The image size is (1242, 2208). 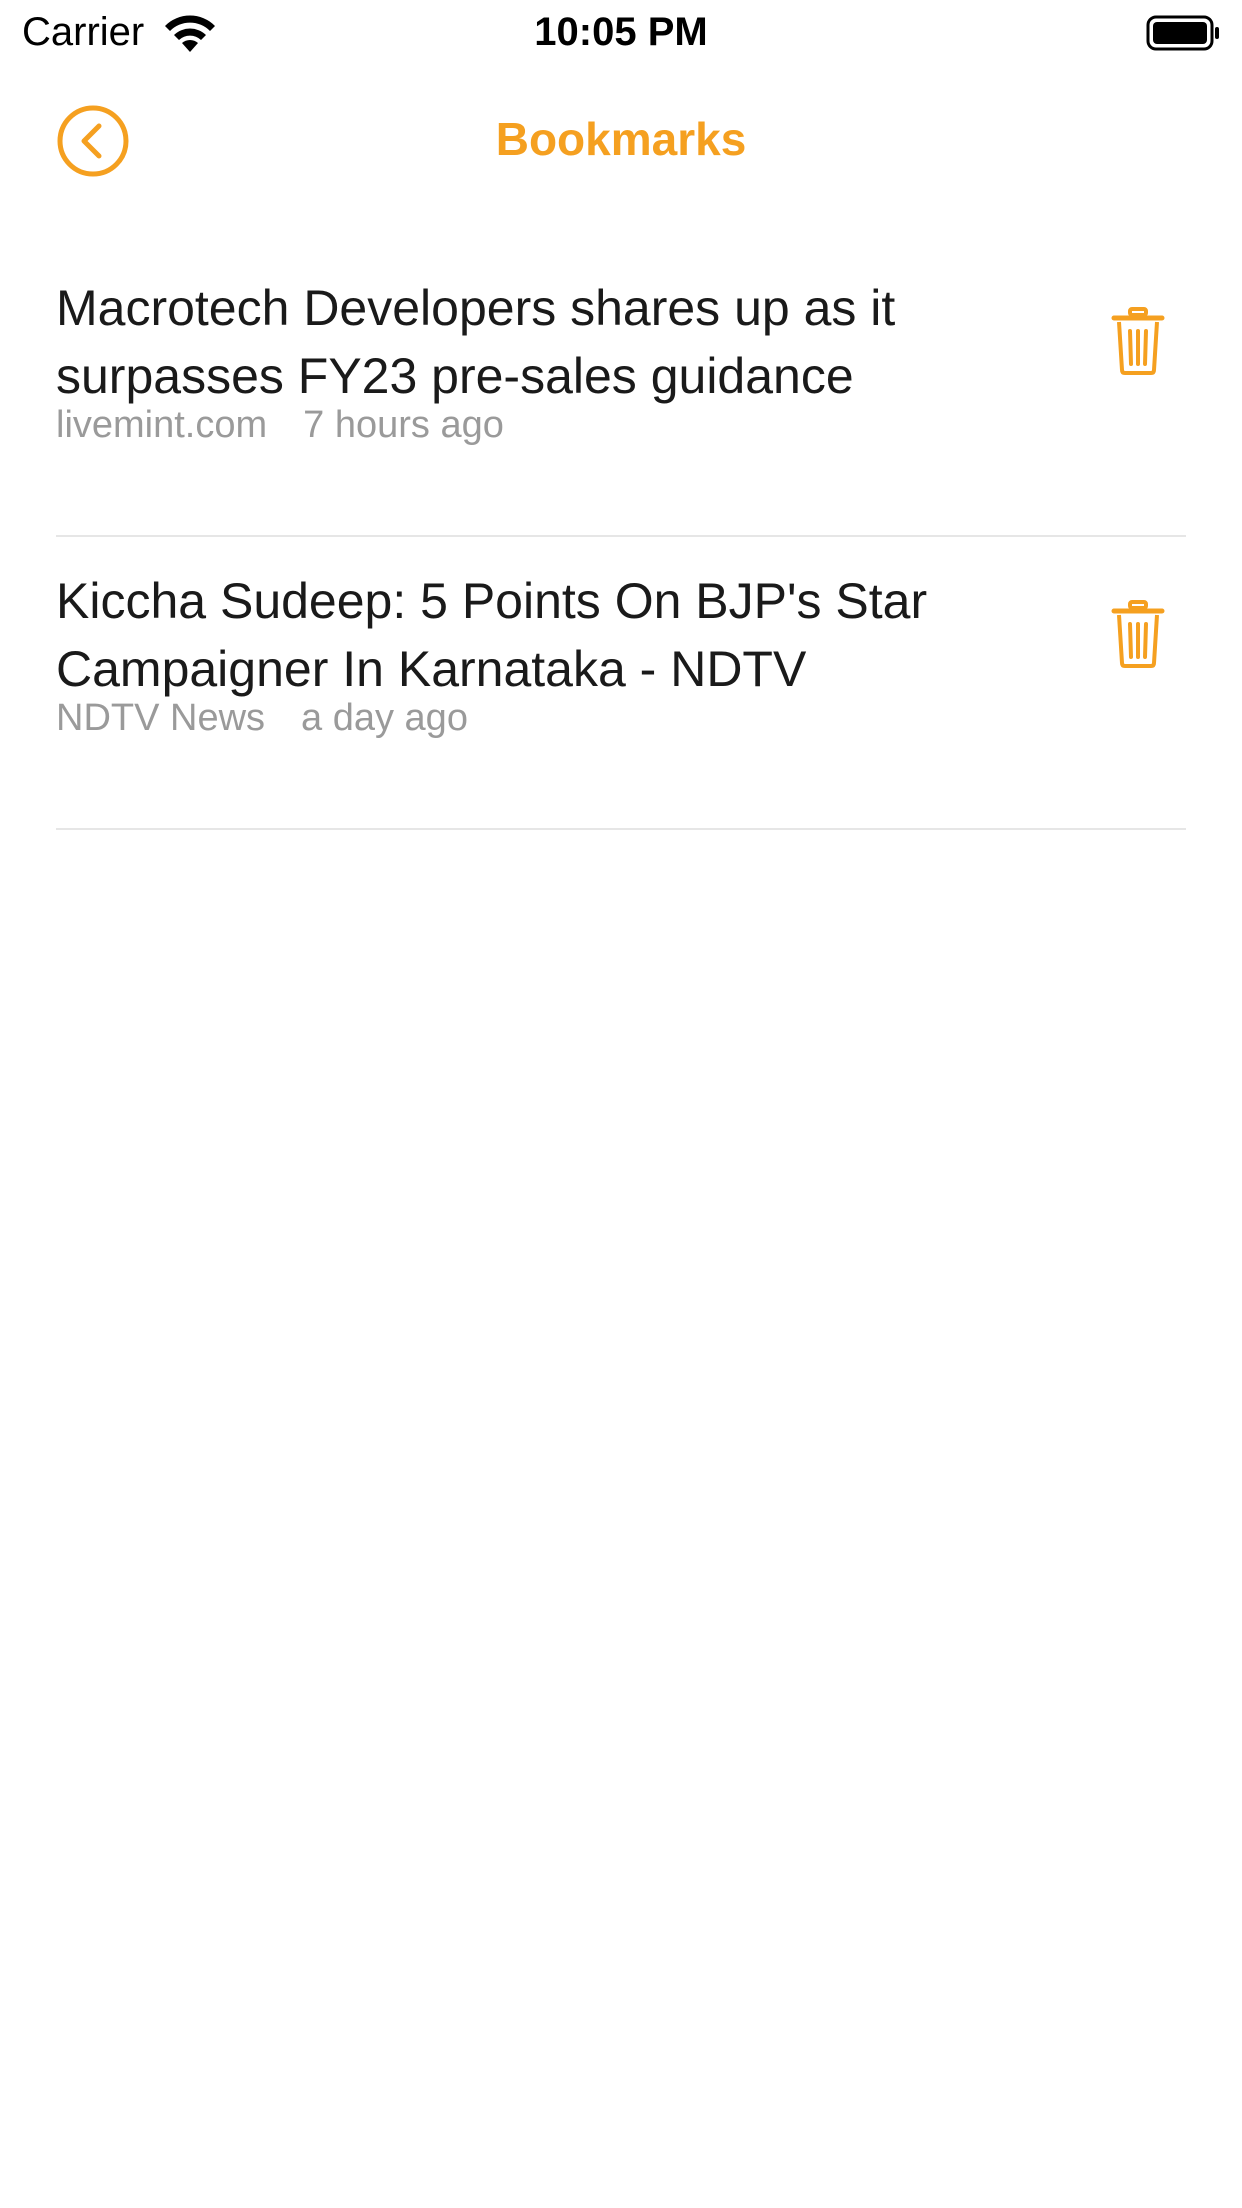 What do you see at coordinates (403, 425) in the screenshot?
I see `bookmark-time: 7 hours ago` at bounding box center [403, 425].